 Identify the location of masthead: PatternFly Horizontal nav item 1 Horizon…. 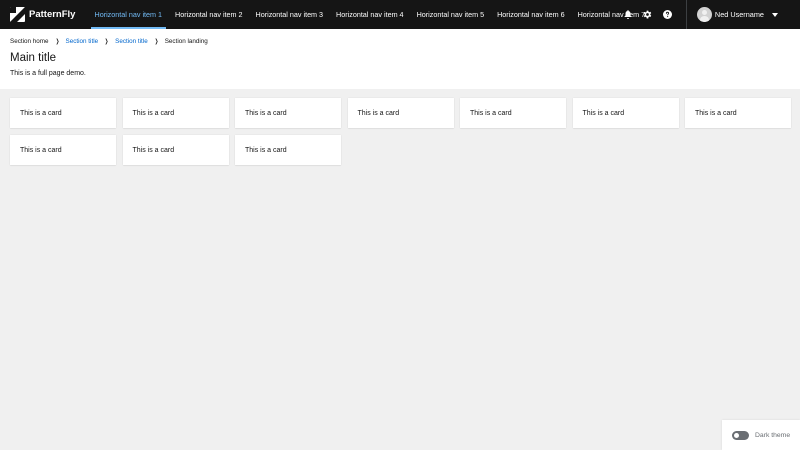
(400, 14).